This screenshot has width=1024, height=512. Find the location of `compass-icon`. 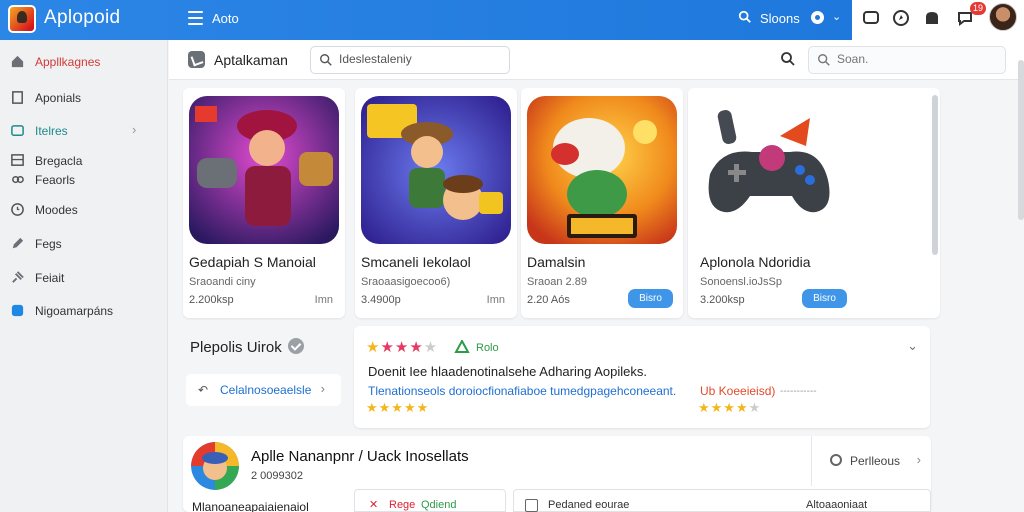

compass-icon is located at coordinates (901, 18).